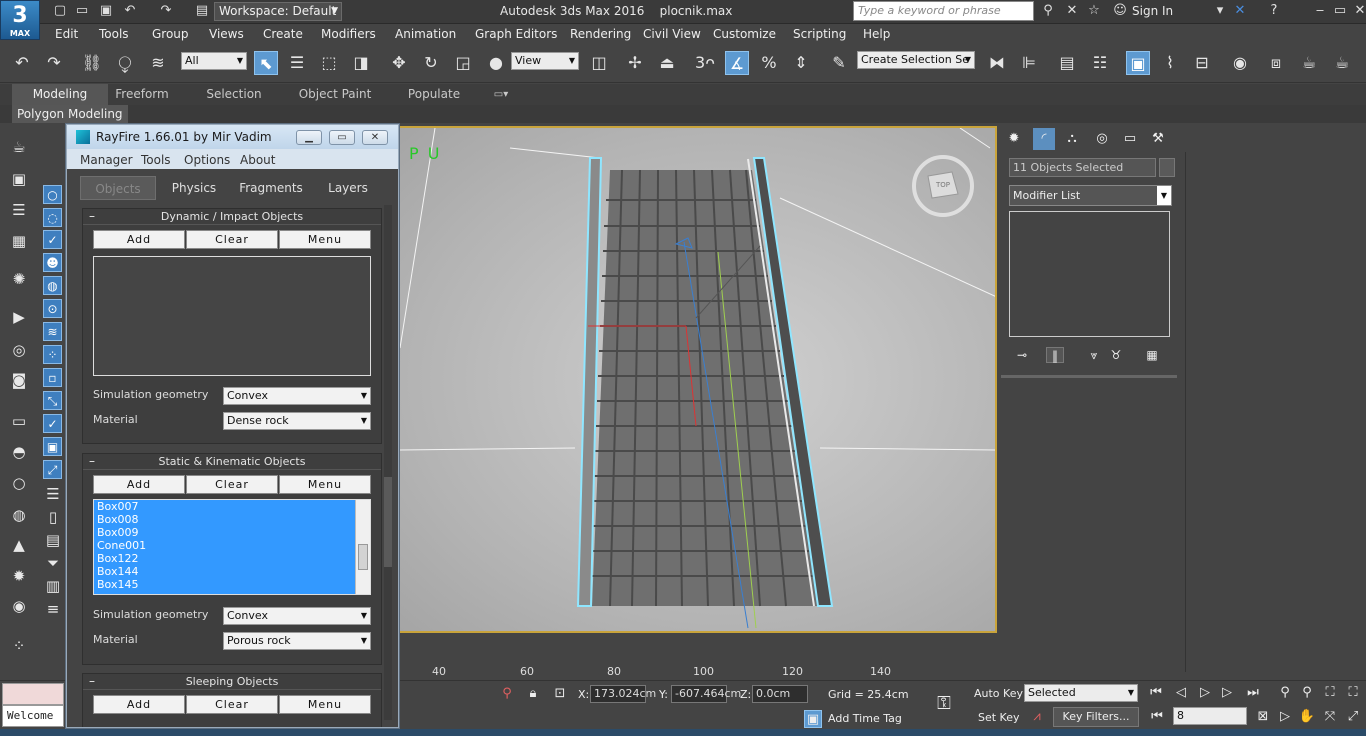  Describe the element at coordinates (876, 34) in the screenshot. I see `menu-help: Help` at that location.